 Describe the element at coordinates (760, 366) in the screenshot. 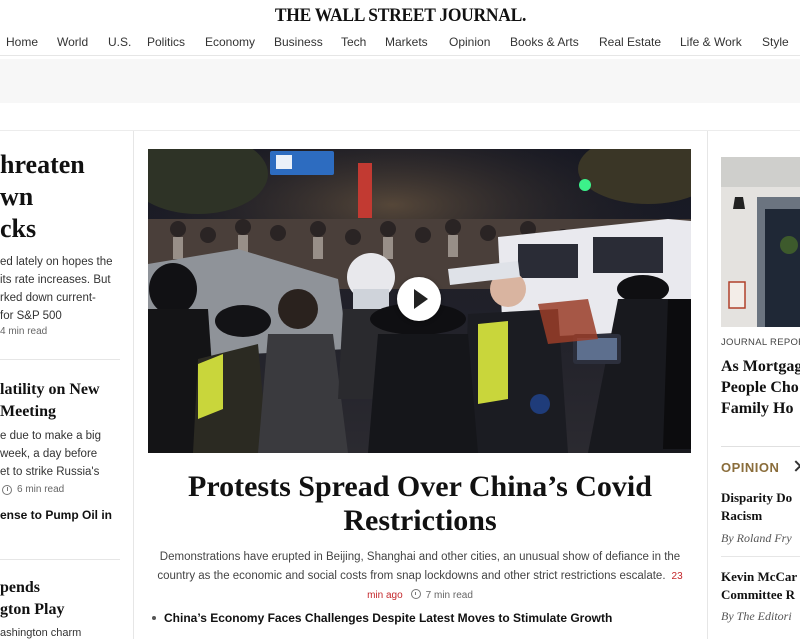

I see `headline-line: As Mortgag` at that location.